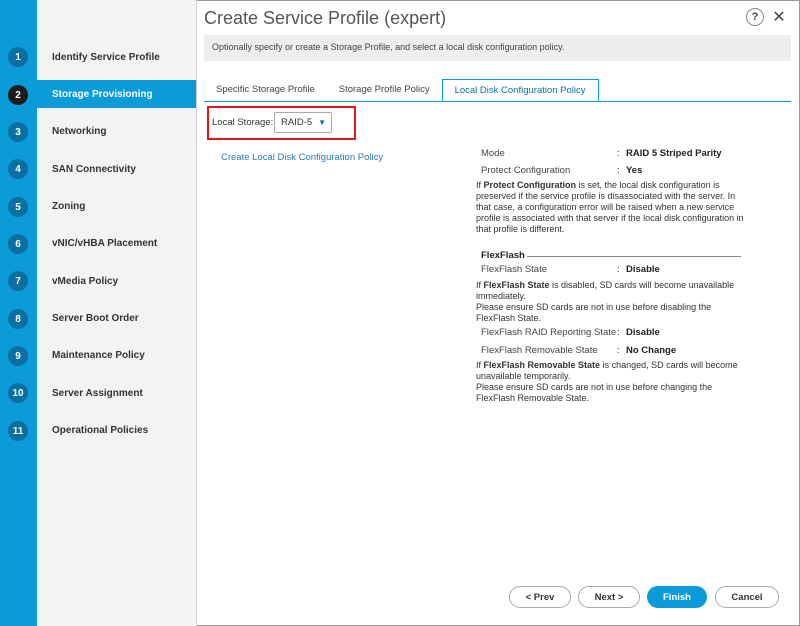 The width and height of the screenshot is (800, 626). I want to click on step-server-boot-order: Server Boot Order, so click(116, 318).